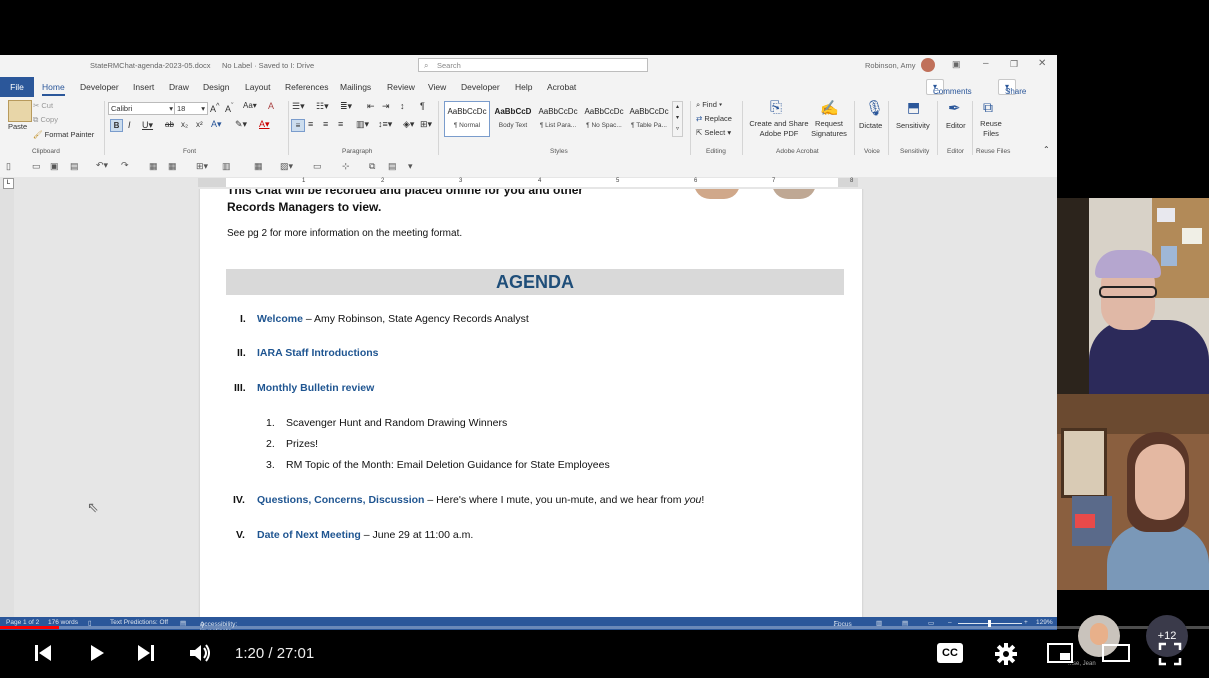 This screenshot has height=678, width=1209. What do you see at coordinates (829, 129) in the screenshot?
I see `request-signatures-button: Request Signatures` at bounding box center [829, 129].